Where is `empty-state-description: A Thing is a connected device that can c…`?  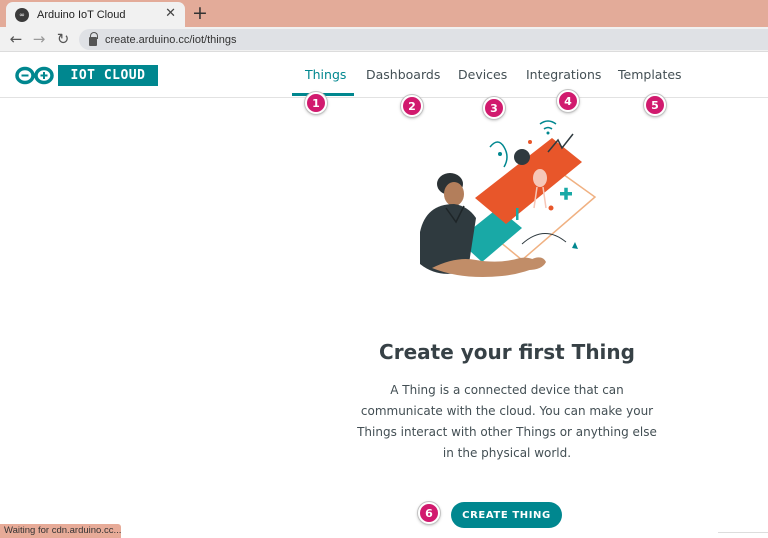 empty-state-description: A Thing is a connected device that can c… is located at coordinates (507, 421).